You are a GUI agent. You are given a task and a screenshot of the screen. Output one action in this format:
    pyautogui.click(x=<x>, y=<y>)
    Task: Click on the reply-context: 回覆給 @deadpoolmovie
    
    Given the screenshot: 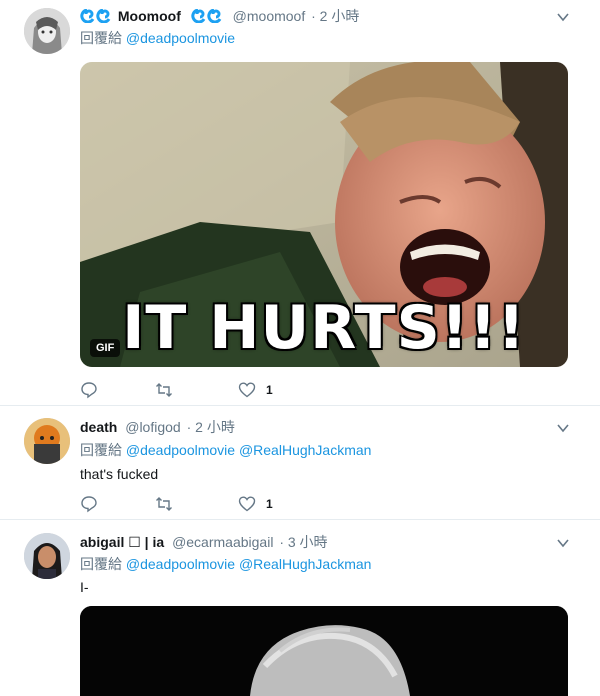 What is the action you would take?
    pyautogui.click(x=157, y=38)
    